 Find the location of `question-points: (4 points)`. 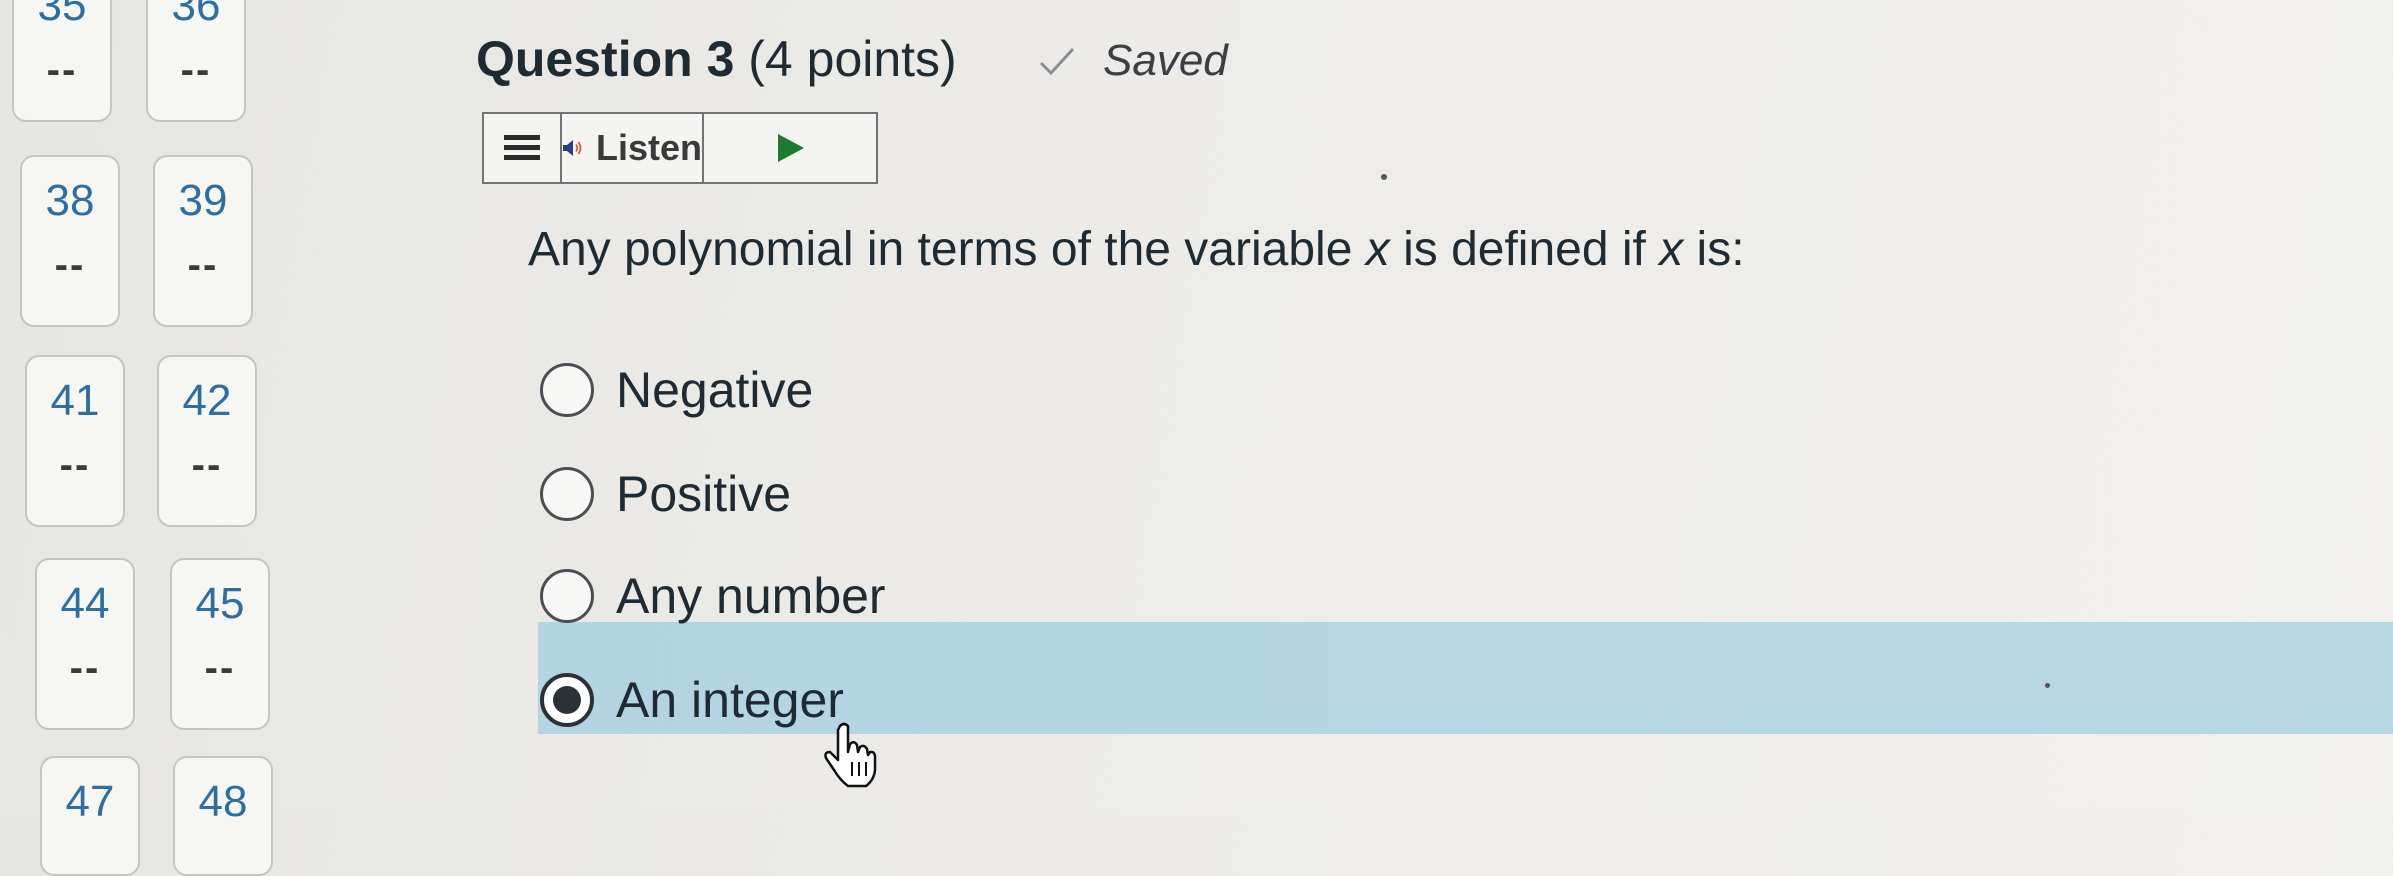

question-points: (4 points) is located at coordinates (852, 59).